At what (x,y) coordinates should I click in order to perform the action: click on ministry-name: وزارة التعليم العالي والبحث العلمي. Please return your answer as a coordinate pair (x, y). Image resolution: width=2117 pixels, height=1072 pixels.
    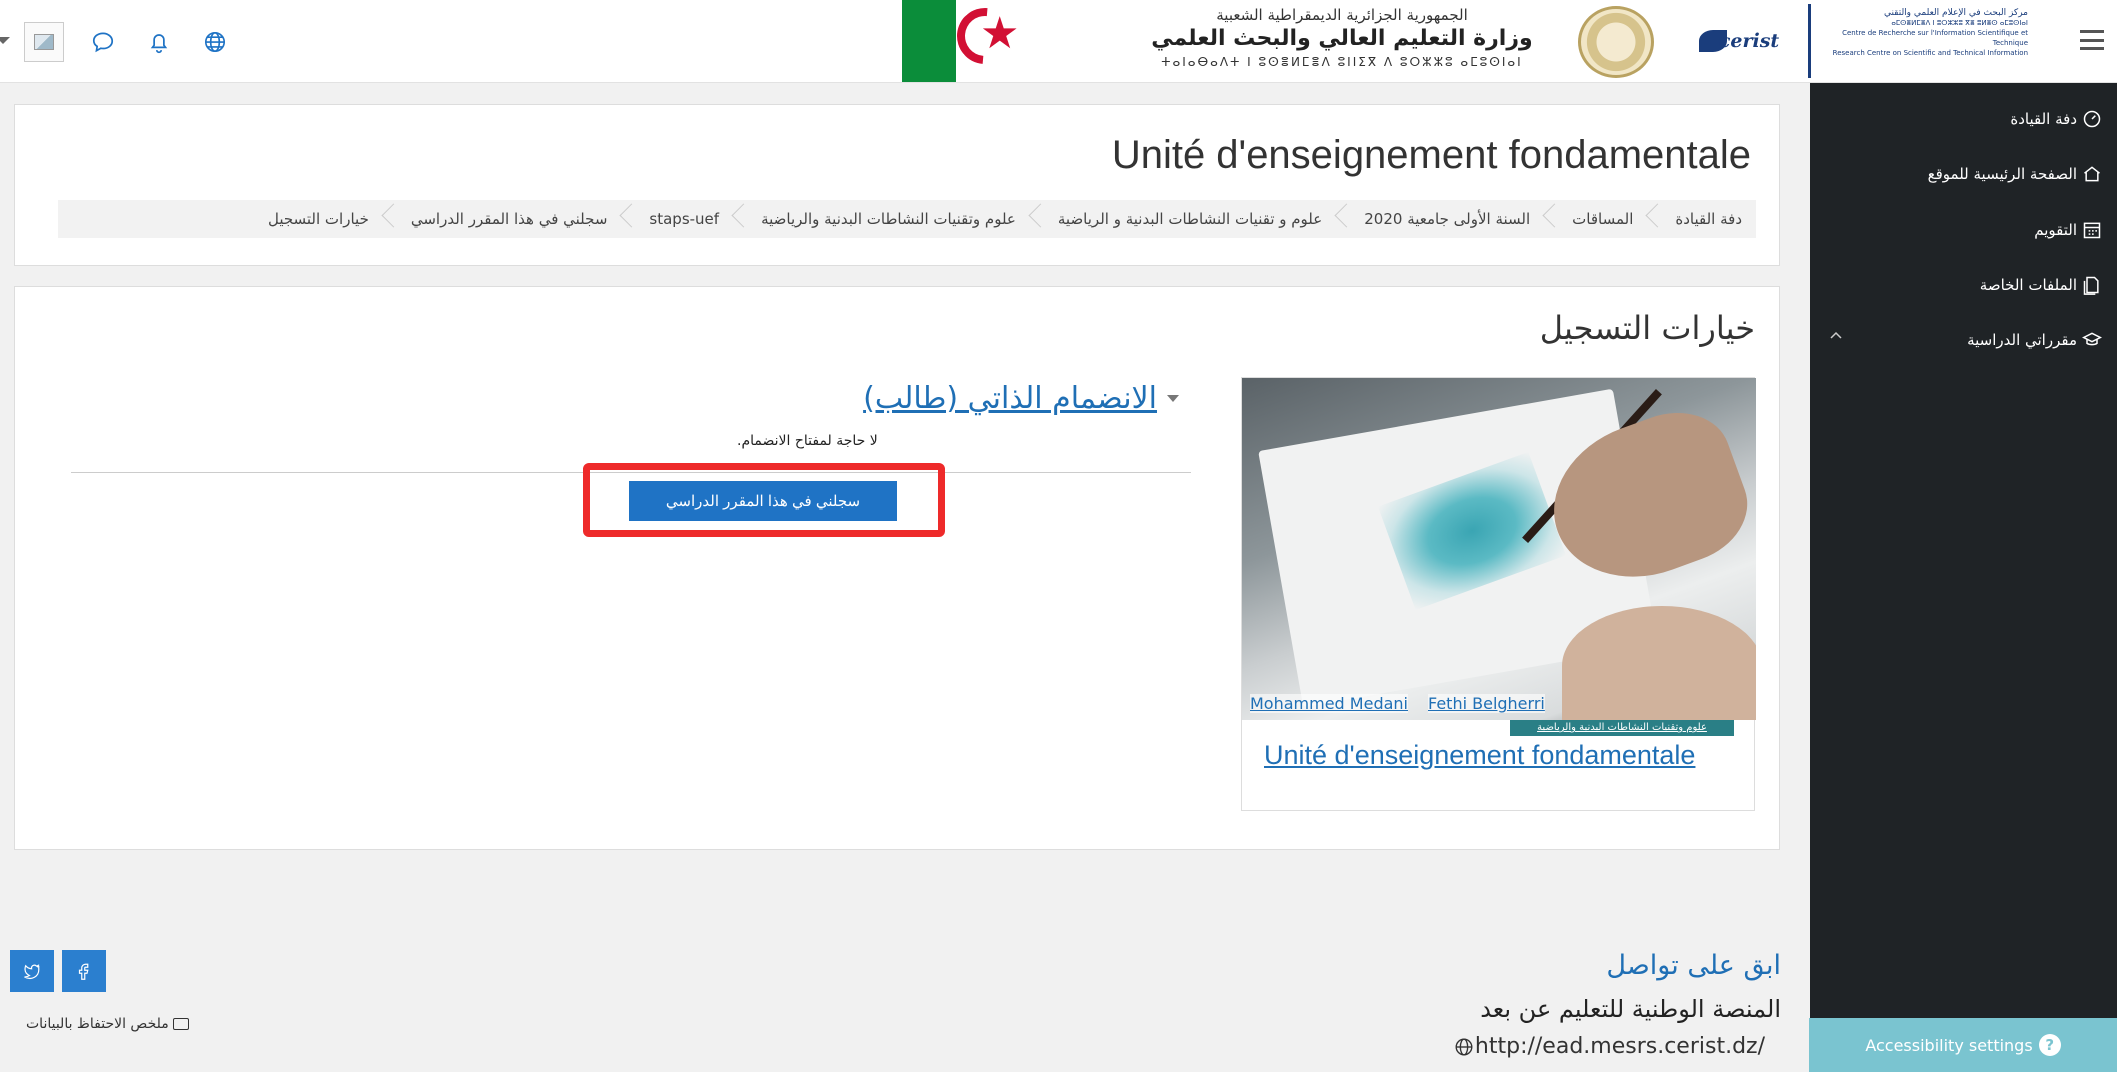
    Looking at the image, I should click on (1342, 38).